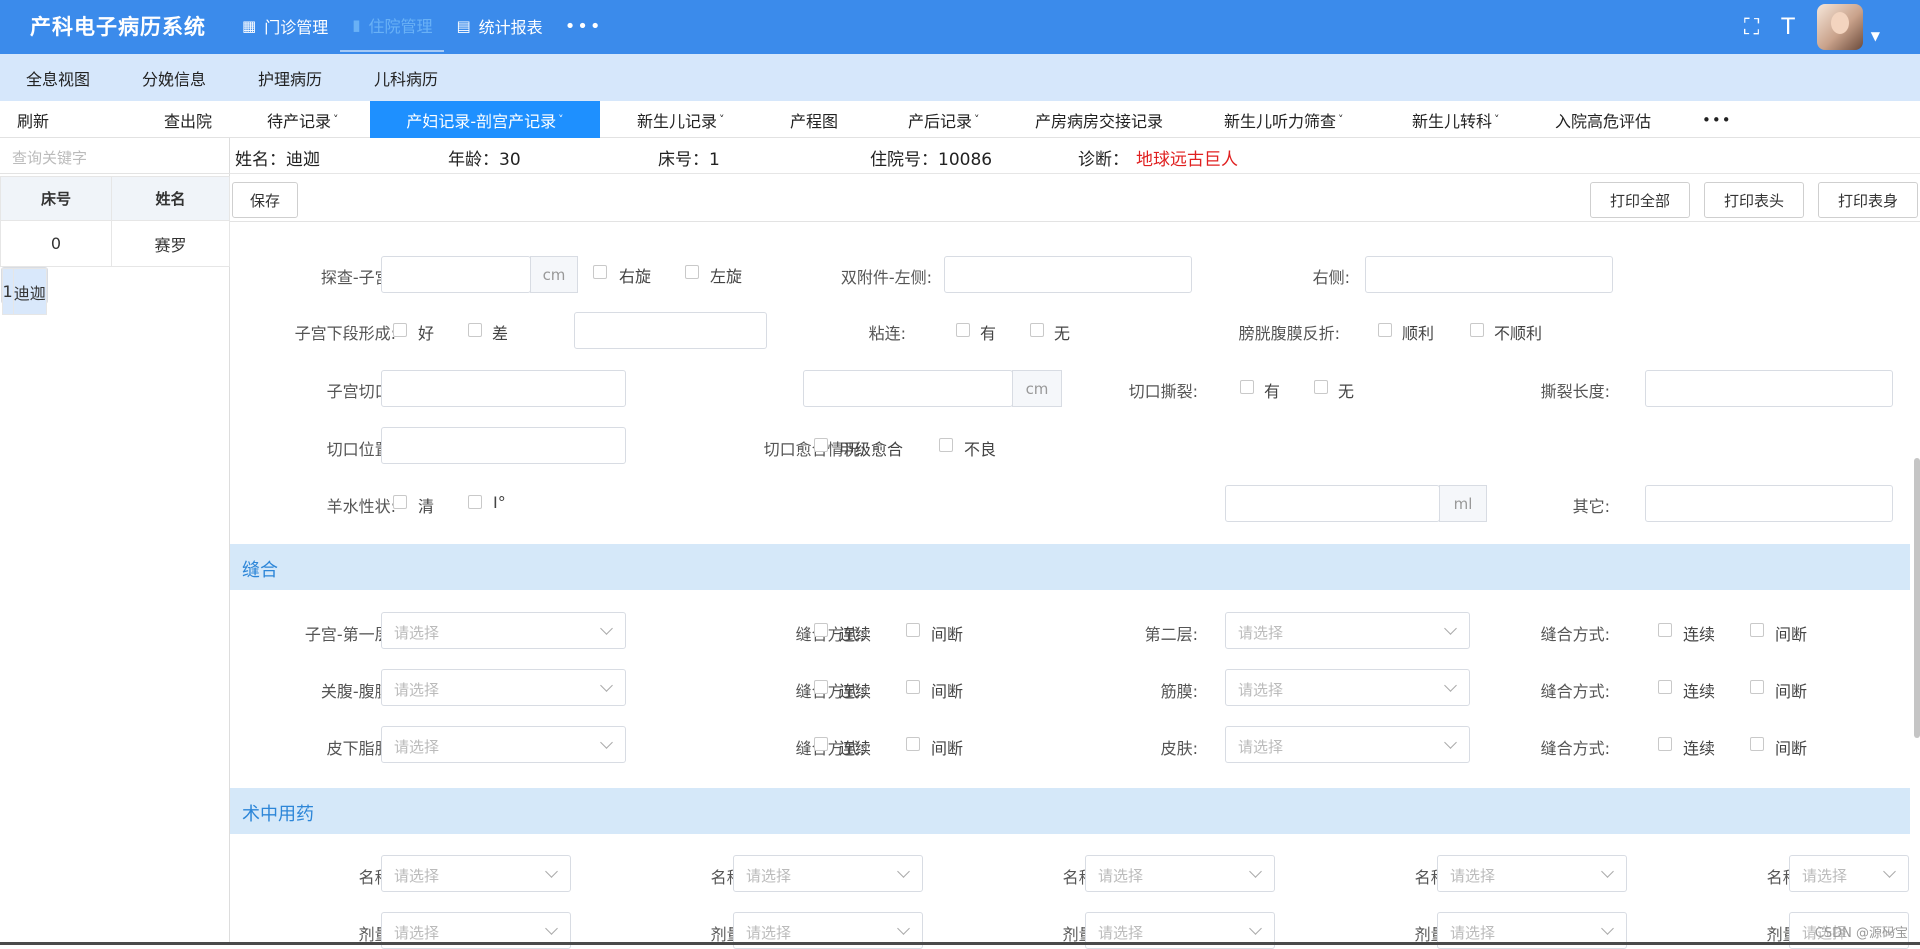  I want to click on table-row: 0 赛罗, so click(115, 243).